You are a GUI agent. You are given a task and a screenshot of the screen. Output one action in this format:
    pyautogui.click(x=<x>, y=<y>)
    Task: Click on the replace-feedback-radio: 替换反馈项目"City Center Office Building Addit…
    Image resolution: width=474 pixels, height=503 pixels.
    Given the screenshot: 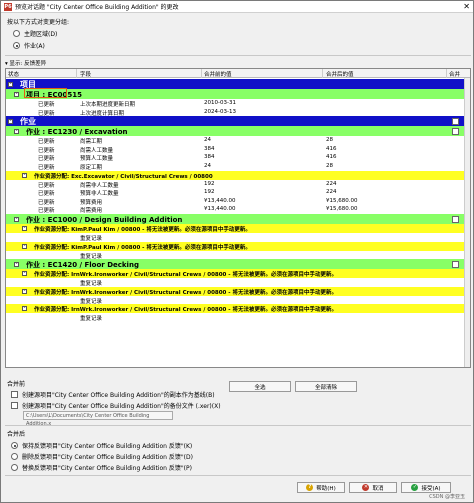 What is the action you would take?
    pyautogui.click(x=101, y=467)
    